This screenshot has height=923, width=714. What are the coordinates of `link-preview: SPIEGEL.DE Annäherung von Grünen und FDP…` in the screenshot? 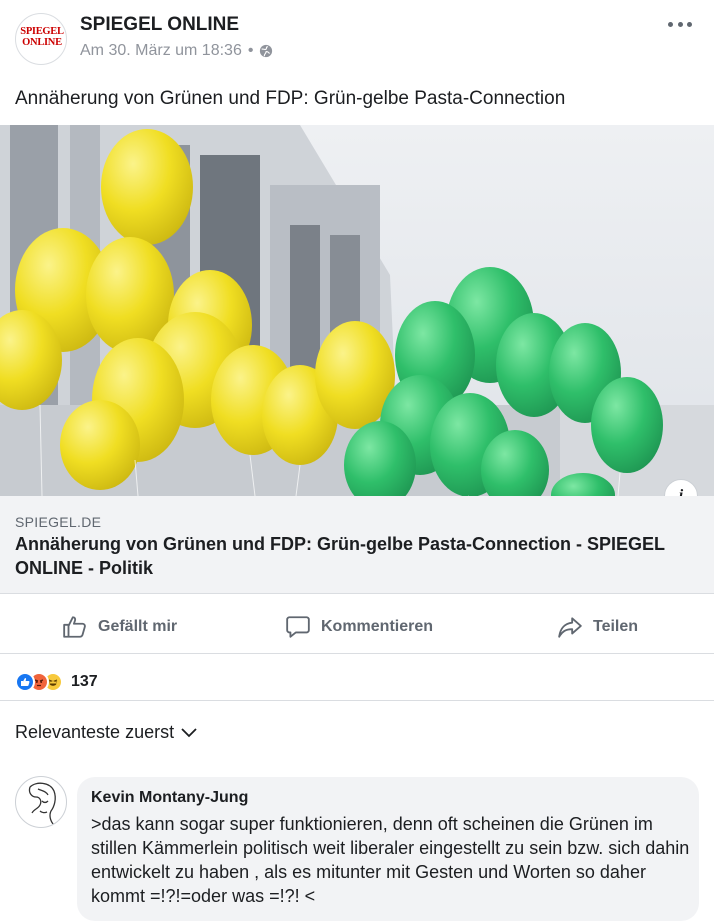 It's located at (357, 545).